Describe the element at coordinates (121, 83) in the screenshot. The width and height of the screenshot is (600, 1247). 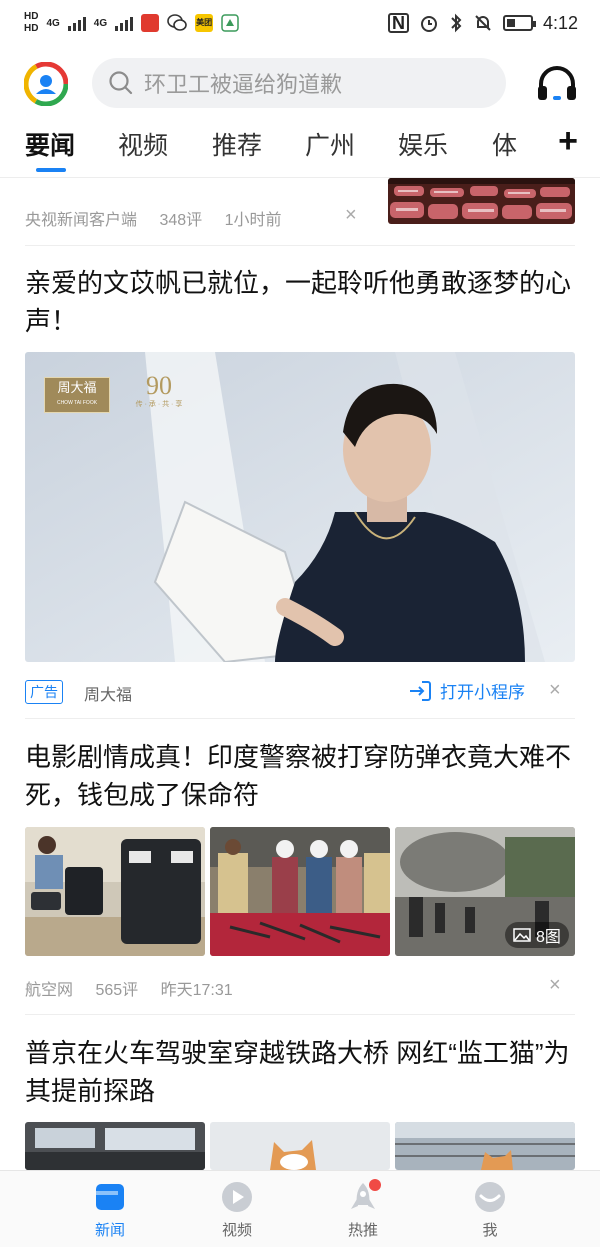
I see `search-icon` at that location.